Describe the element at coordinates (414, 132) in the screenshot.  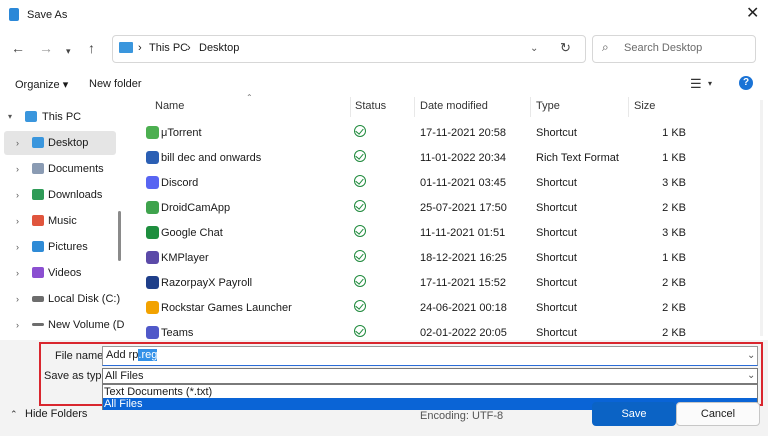
I see `table-row: μTorrent 17-11-2021 20:58 Shortcut 1 KB` at that location.